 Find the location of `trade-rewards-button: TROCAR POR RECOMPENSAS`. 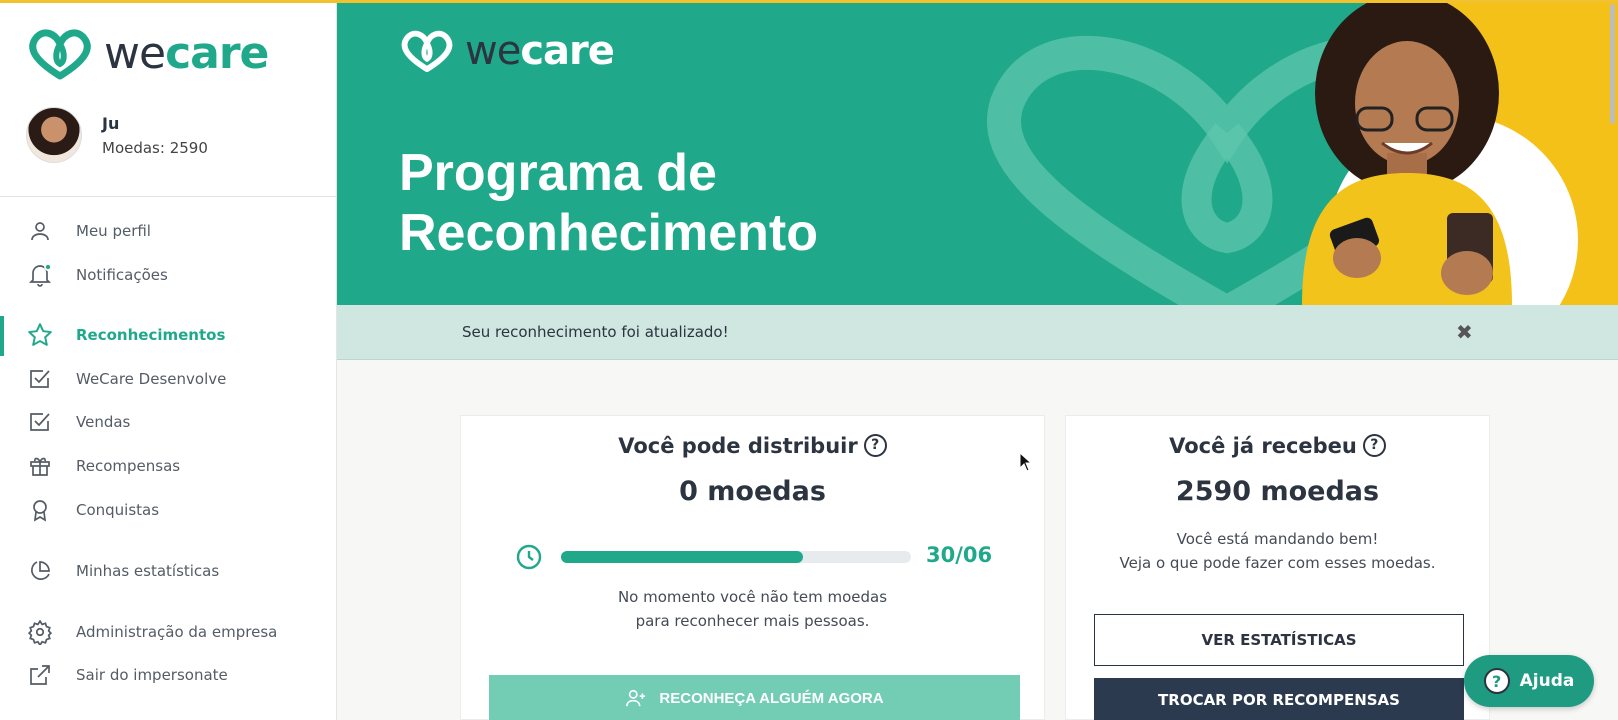

trade-rewards-button: TROCAR POR RECOMPENSAS is located at coordinates (1279, 699).